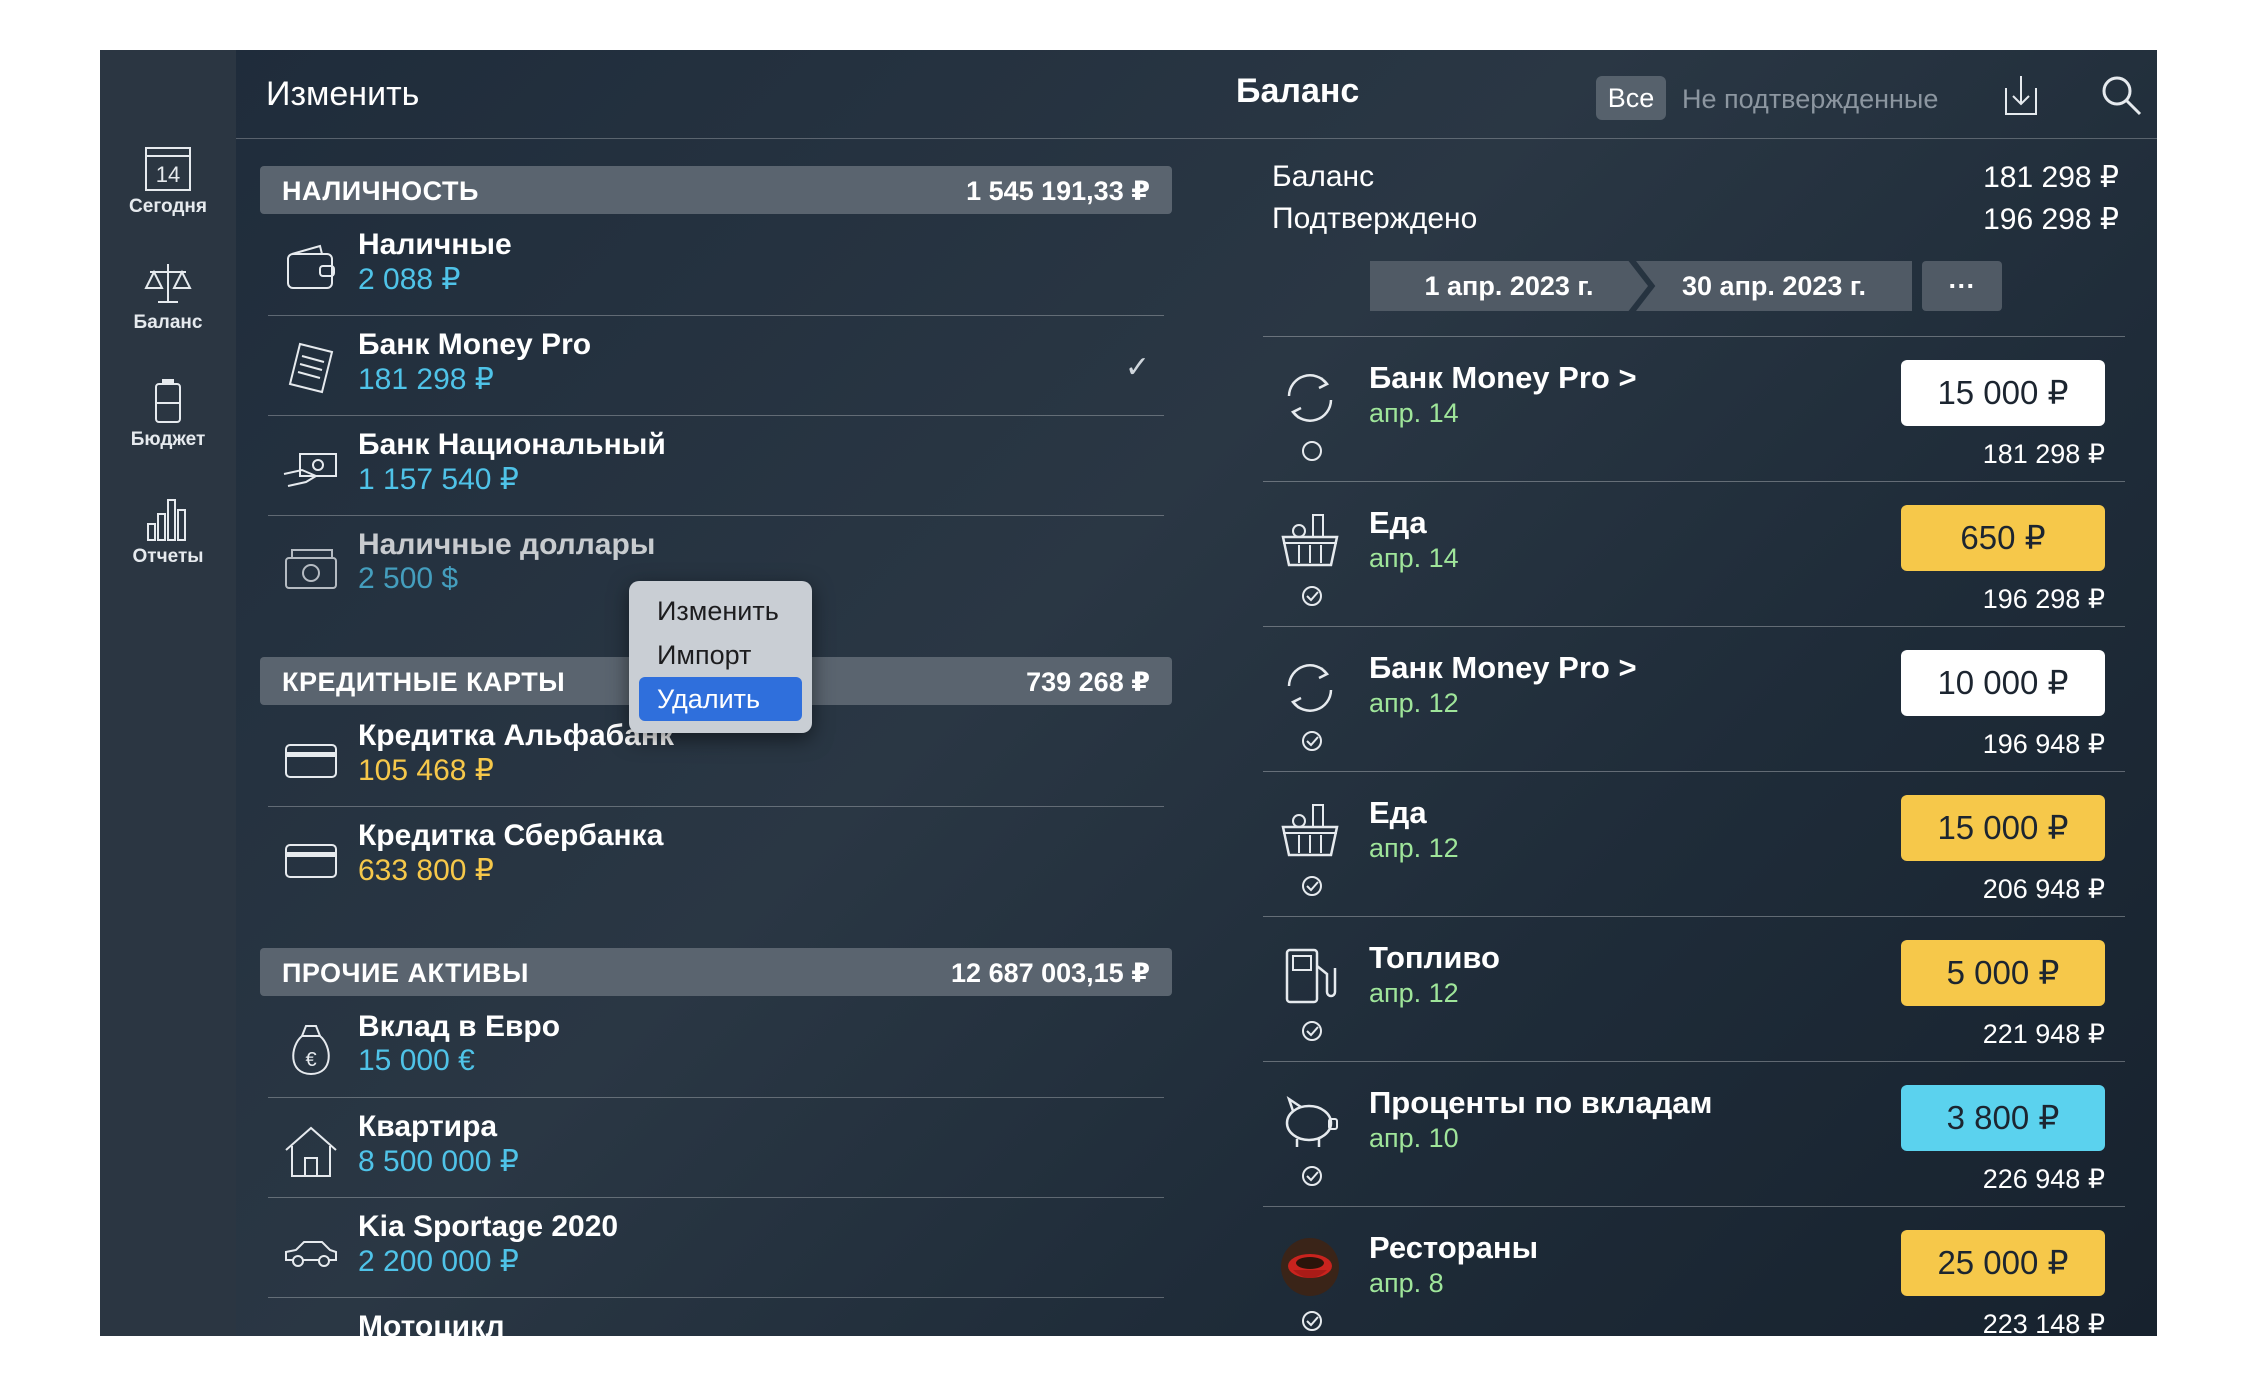 The image size is (2248, 1380). I want to click on transaction-name: Проценты по вкладам, so click(1541, 1102).